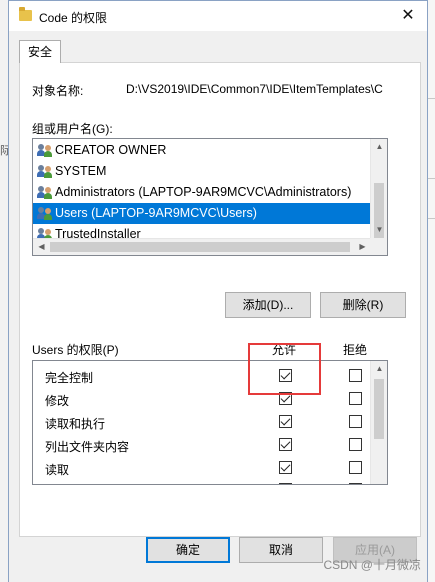 The image size is (435, 582). Describe the element at coordinates (372, 565) in the screenshot. I see `watermark: CSDN @十月微凉` at that location.